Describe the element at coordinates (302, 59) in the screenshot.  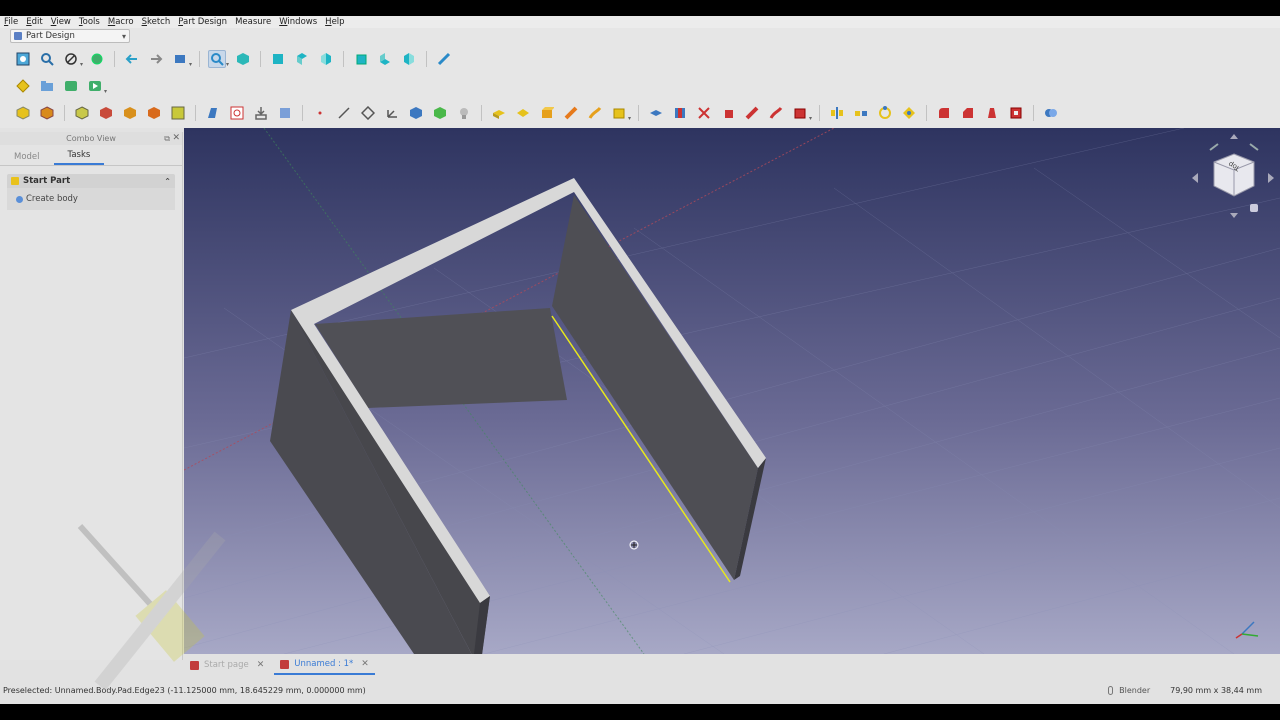
I see `top-view-icon` at that location.